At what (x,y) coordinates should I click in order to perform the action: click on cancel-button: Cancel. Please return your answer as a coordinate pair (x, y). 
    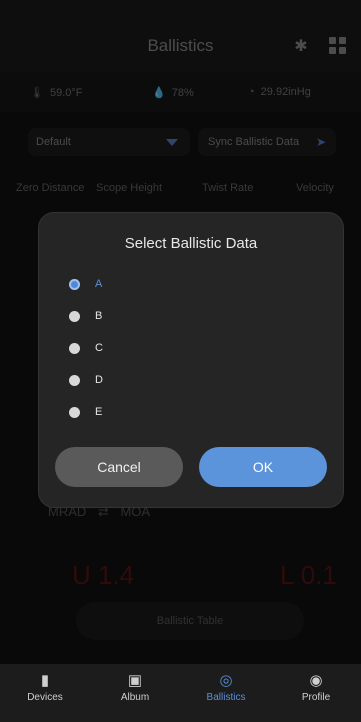
    Looking at the image, I should click on (119, 467).